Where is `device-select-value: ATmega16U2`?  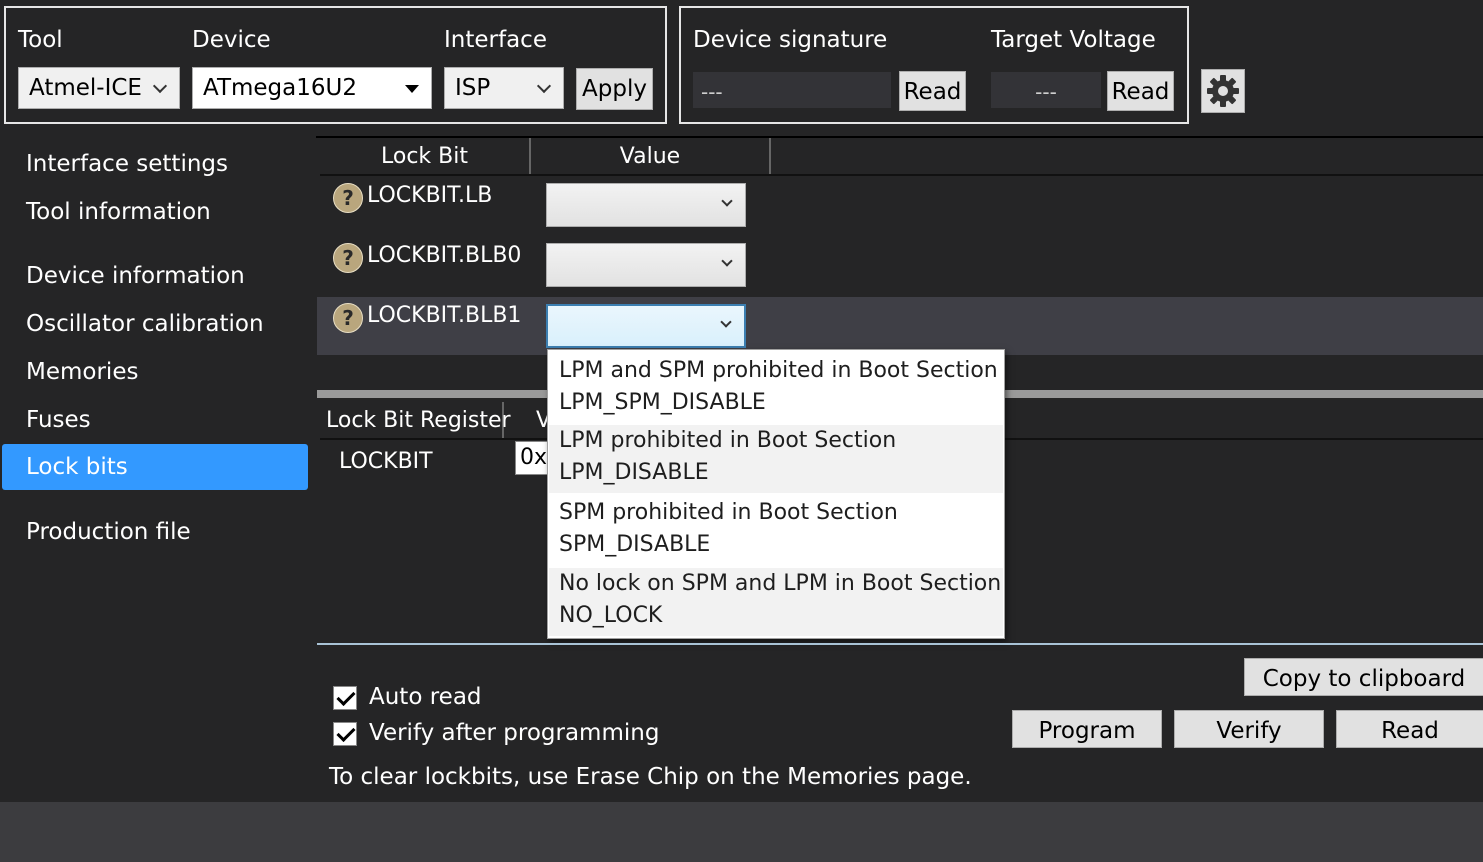
device-select-value: ATmega16U2 is located at coordinates (280, 88).